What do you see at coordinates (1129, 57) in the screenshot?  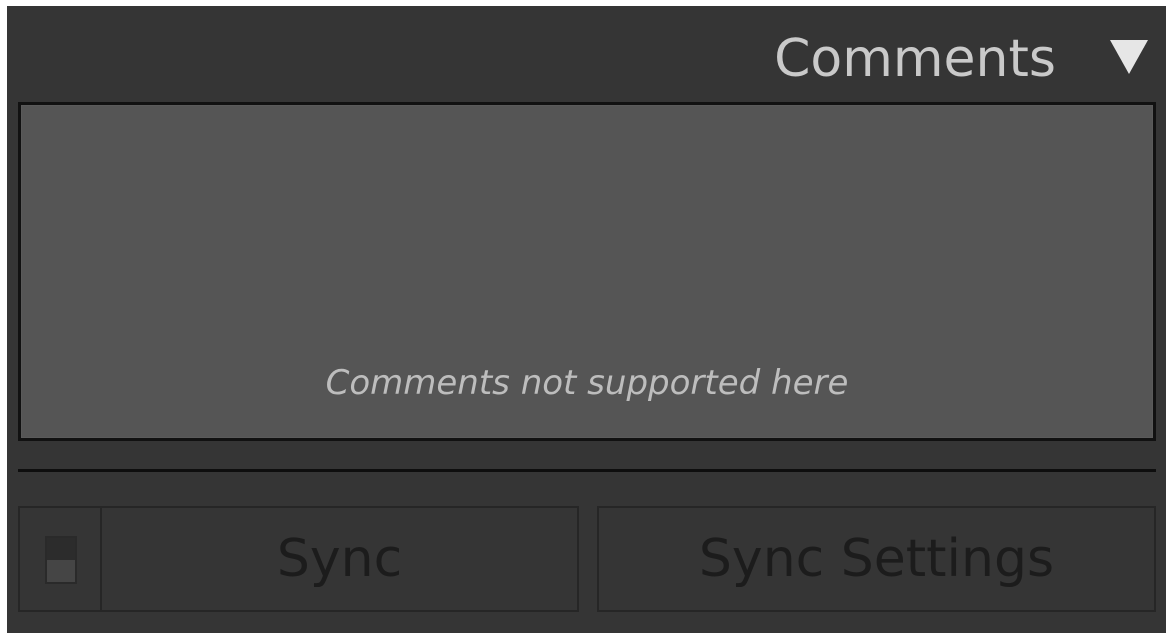 I see `triangle-down-icon` at bounding box center [1129, 57].